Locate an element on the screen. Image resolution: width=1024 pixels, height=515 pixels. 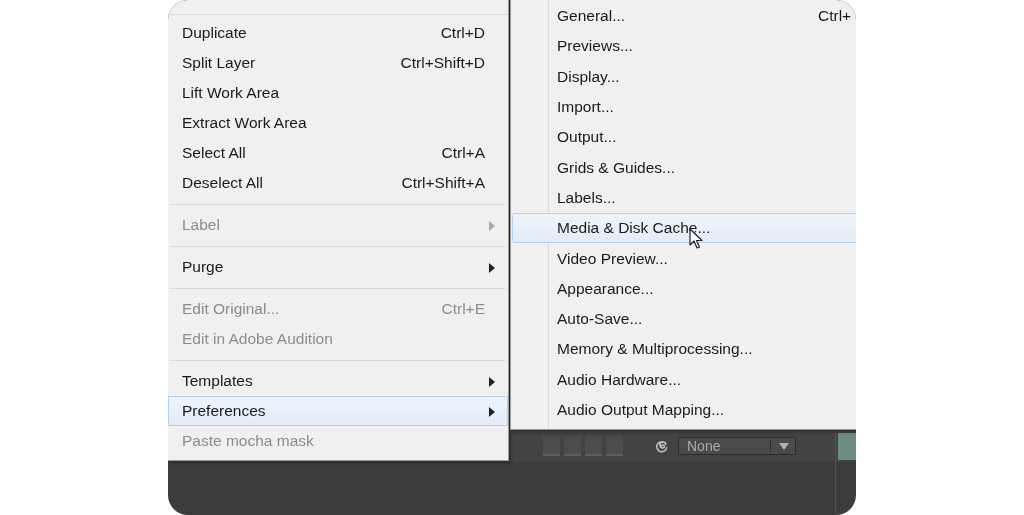
spiral-icon is located at coordinates (661, 446).